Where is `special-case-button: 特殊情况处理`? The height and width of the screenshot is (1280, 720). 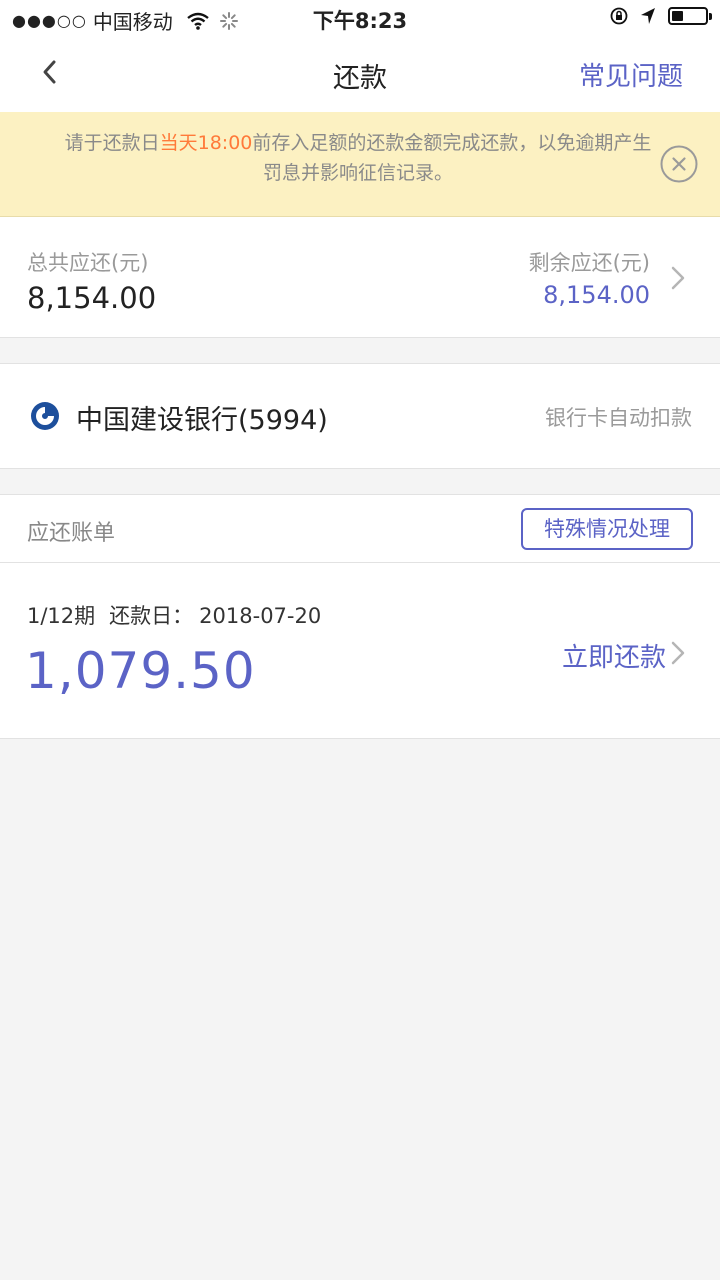
special-case-button: 特殊情况处理 is located at coordinates (607, 529).